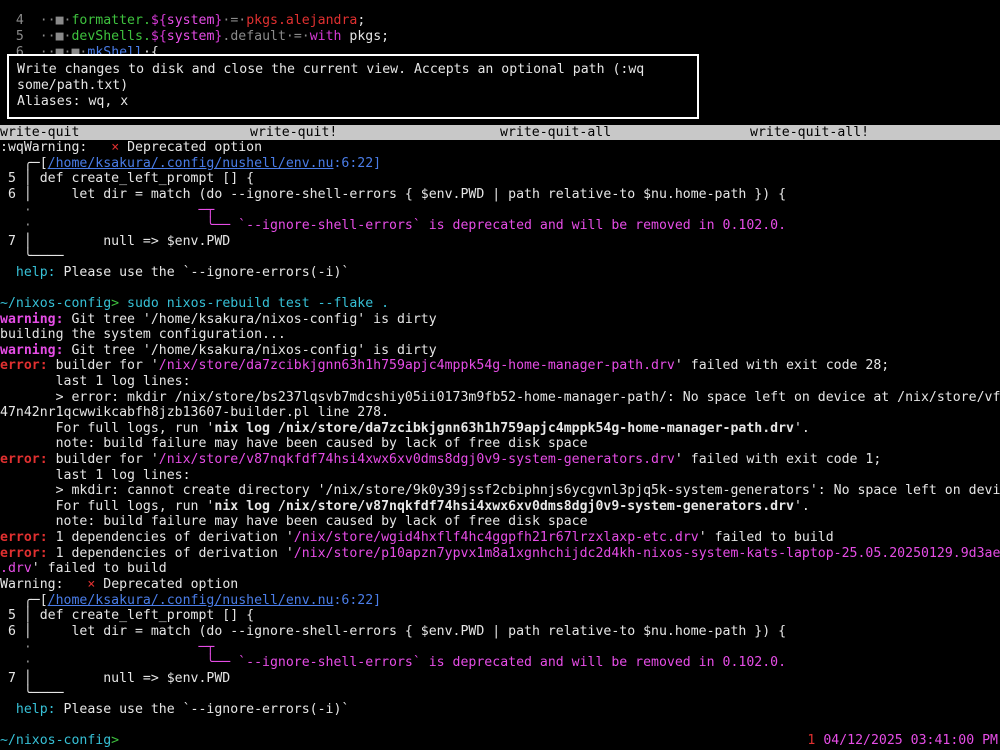 The width and height of the screenshot is (1000, 750). What do you see at coordinates (555, 132) in the screenshot?
I see `completion-item: write-quit-all` at bounding box center [555, 132].